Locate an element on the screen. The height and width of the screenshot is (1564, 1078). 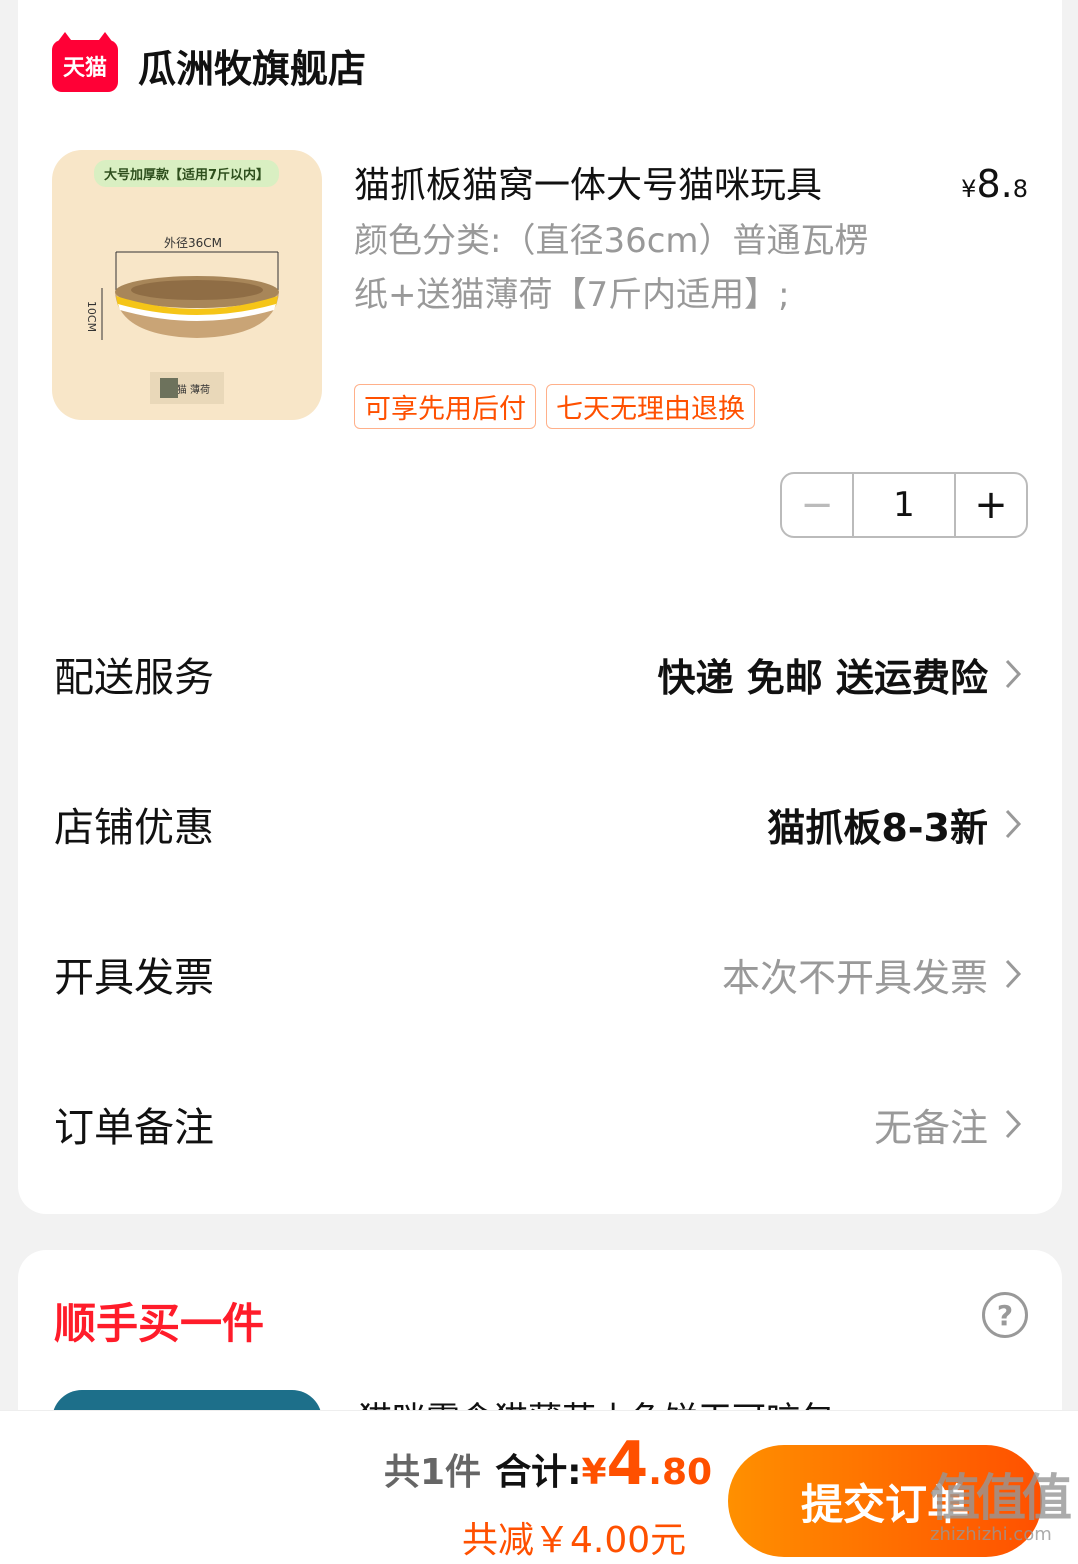
product-title: 猫抓板猫窝一体大号猫咪玩具 is located at coordinates (624, 182).